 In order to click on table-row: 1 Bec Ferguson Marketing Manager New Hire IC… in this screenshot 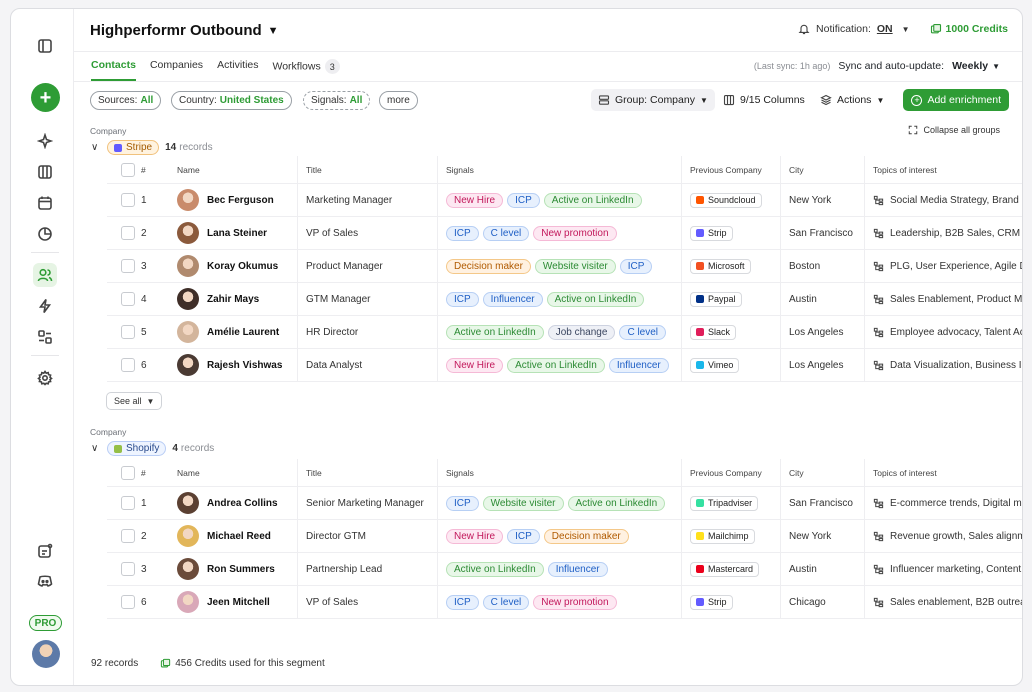, I will do `click(564, 200)`.